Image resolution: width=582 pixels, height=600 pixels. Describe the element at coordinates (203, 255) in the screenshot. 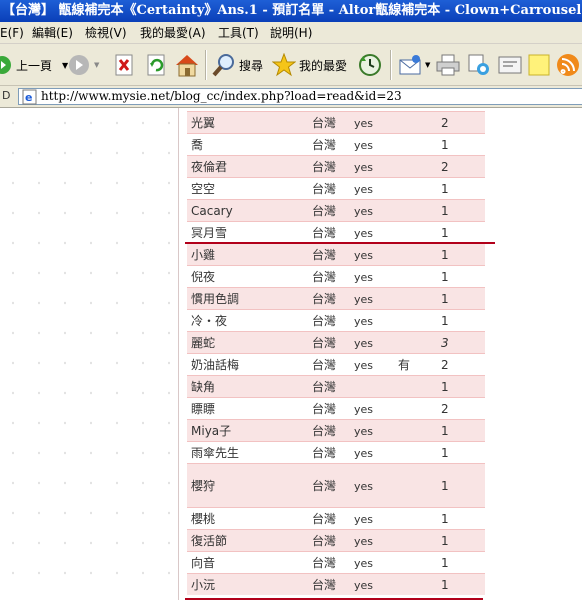

I see `name-cell: 小雞` at that location.